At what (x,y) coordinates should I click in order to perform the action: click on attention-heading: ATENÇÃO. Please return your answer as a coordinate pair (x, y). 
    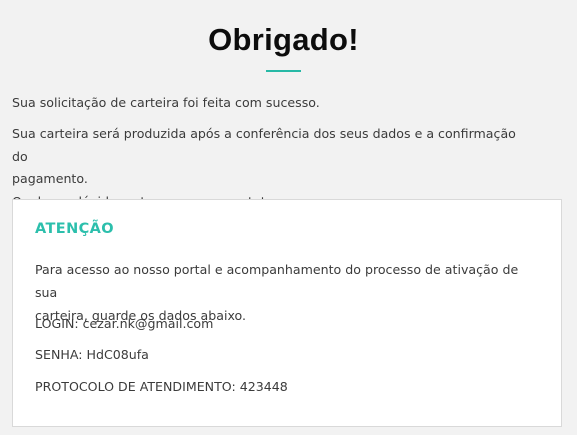
    Looking at the image, I should click on (75, 229).